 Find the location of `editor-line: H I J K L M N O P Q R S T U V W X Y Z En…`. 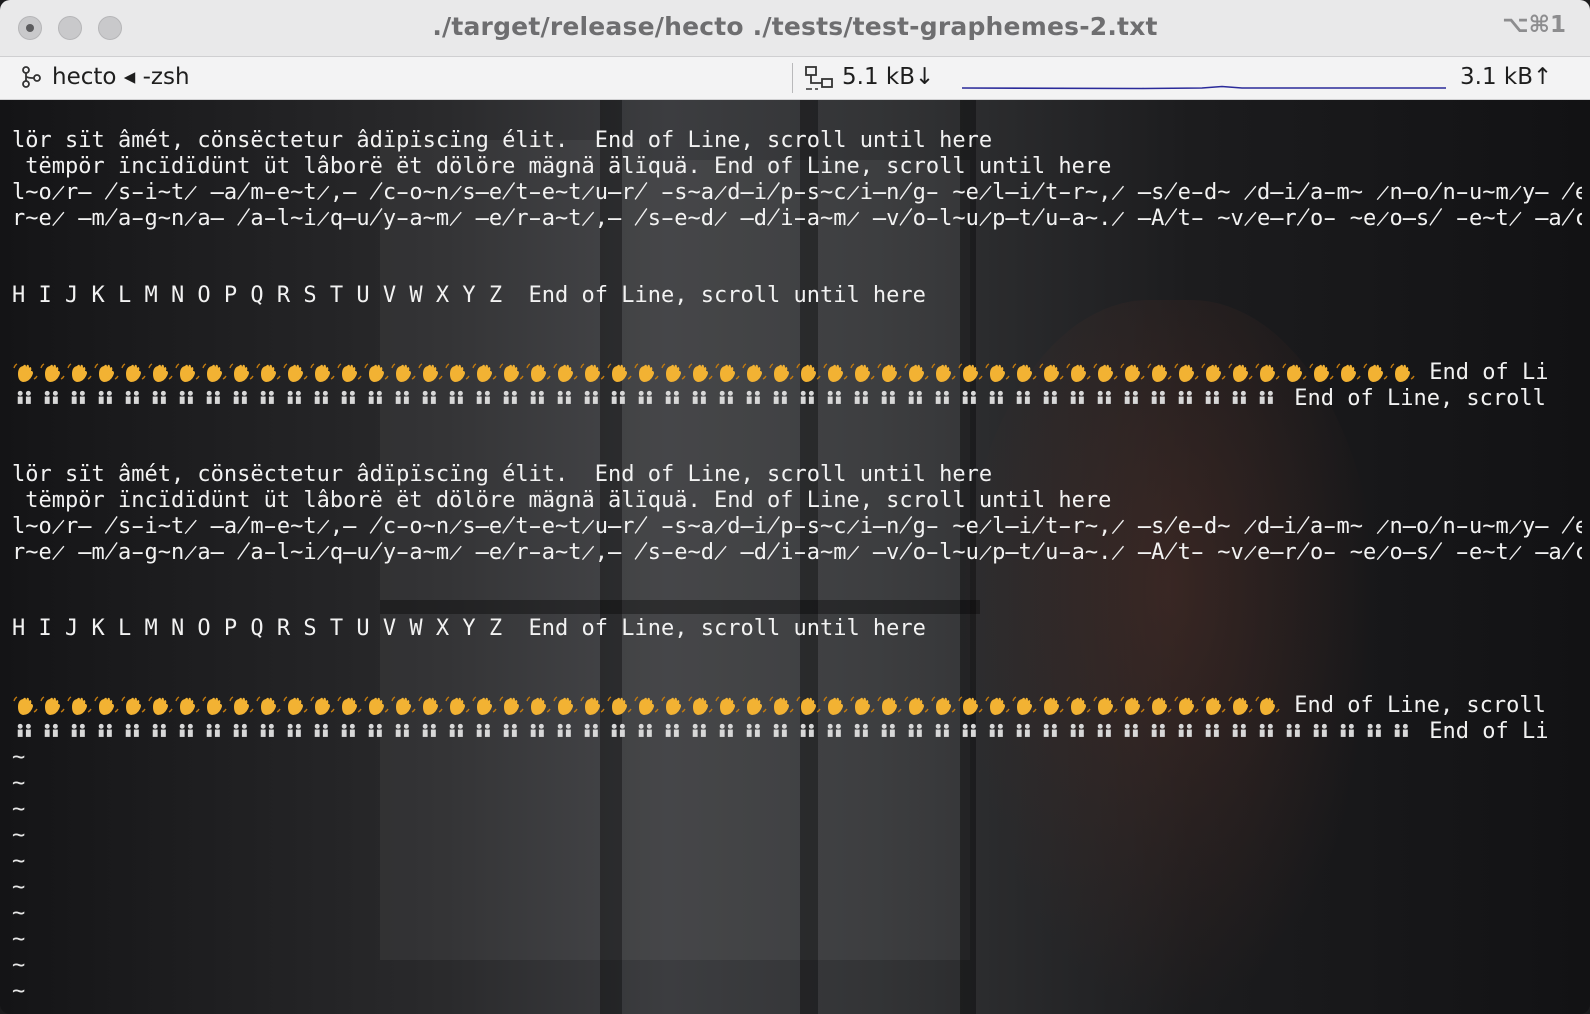

editor-line: H I J K L M N O P Q R S T U V W X Y Z En… is located at coordinates (469, 295).